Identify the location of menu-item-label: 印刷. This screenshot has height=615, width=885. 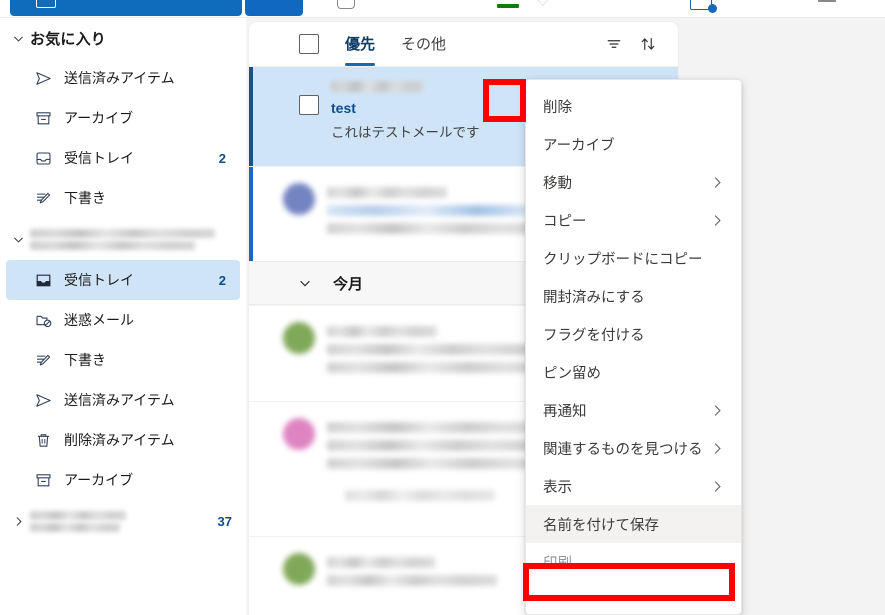
(557, 563).